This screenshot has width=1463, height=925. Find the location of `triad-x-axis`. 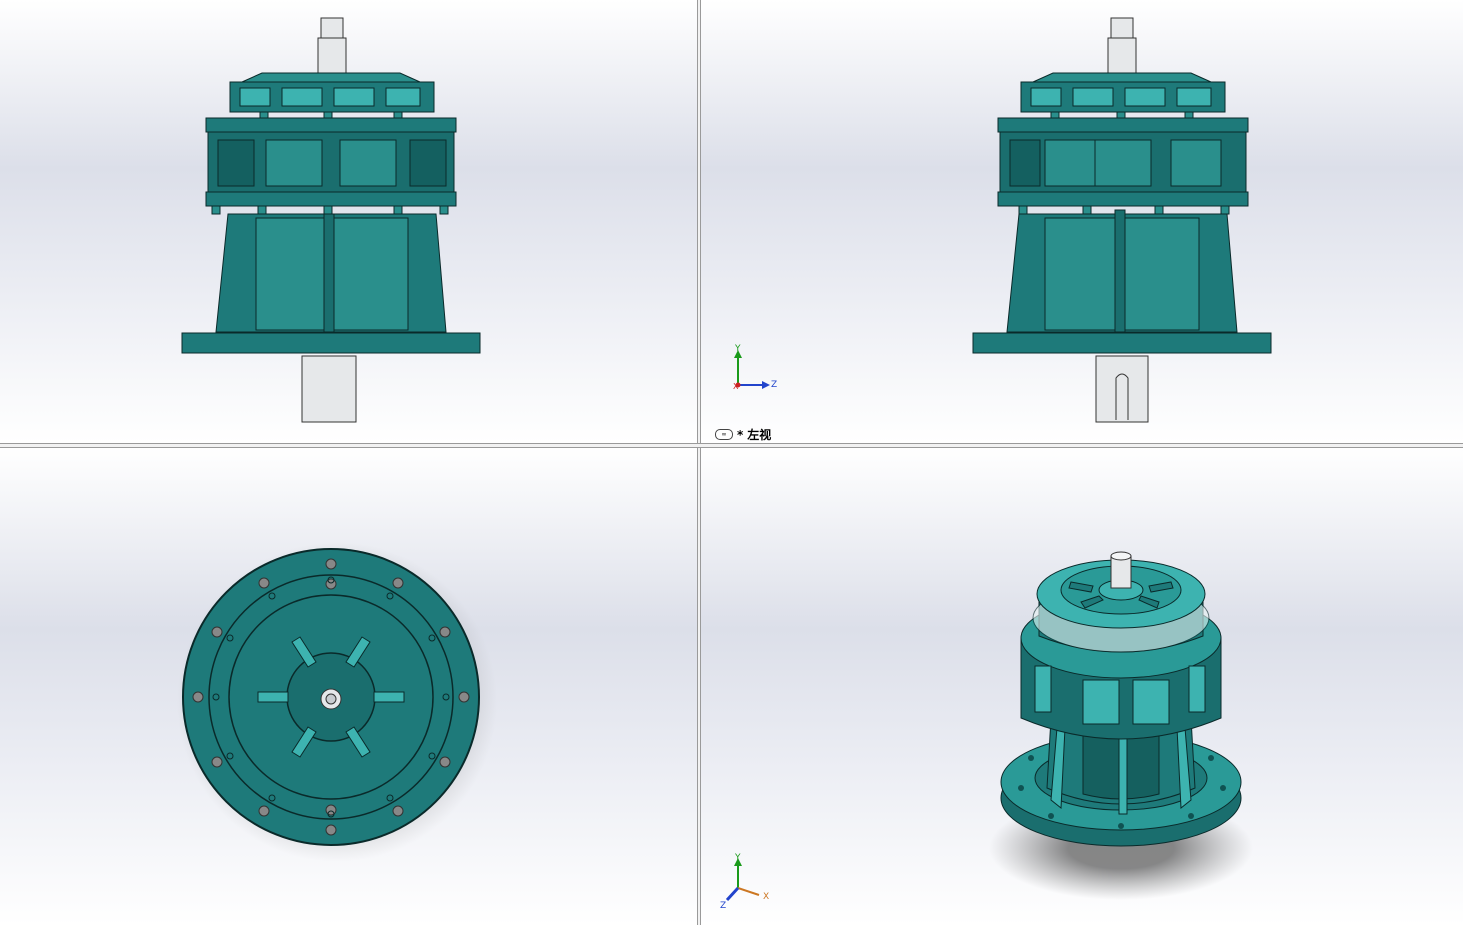

triad-x-axis is located at coordinates (748, 891).